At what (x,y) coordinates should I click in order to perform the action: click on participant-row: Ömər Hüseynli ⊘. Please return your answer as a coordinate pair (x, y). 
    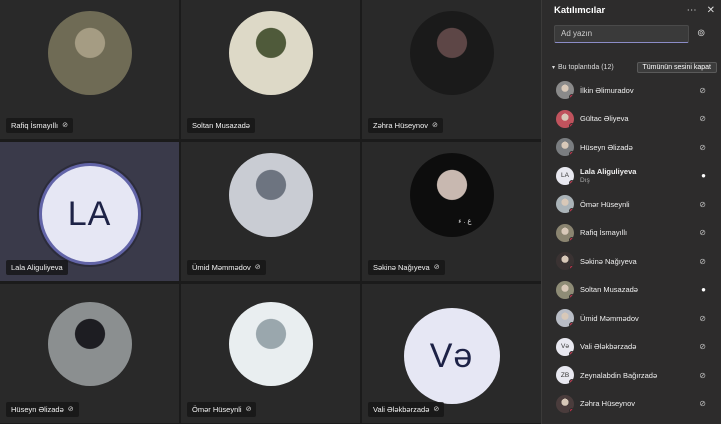
    Looking at the image, I should click on (631, 204).